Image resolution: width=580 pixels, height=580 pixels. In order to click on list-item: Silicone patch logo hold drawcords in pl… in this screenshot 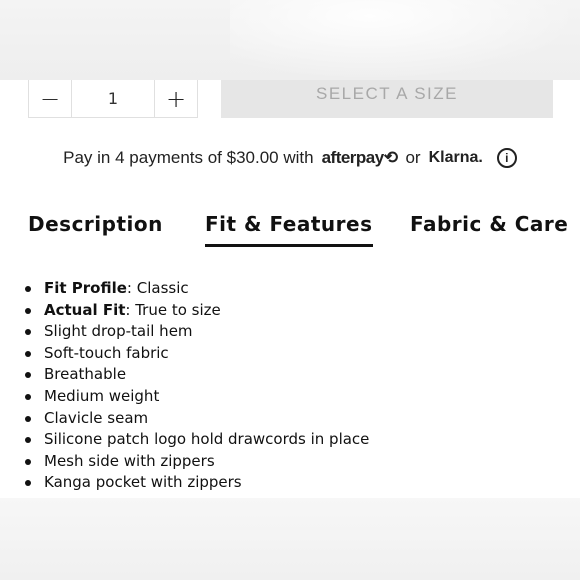, I will do `click(284, 440)`.